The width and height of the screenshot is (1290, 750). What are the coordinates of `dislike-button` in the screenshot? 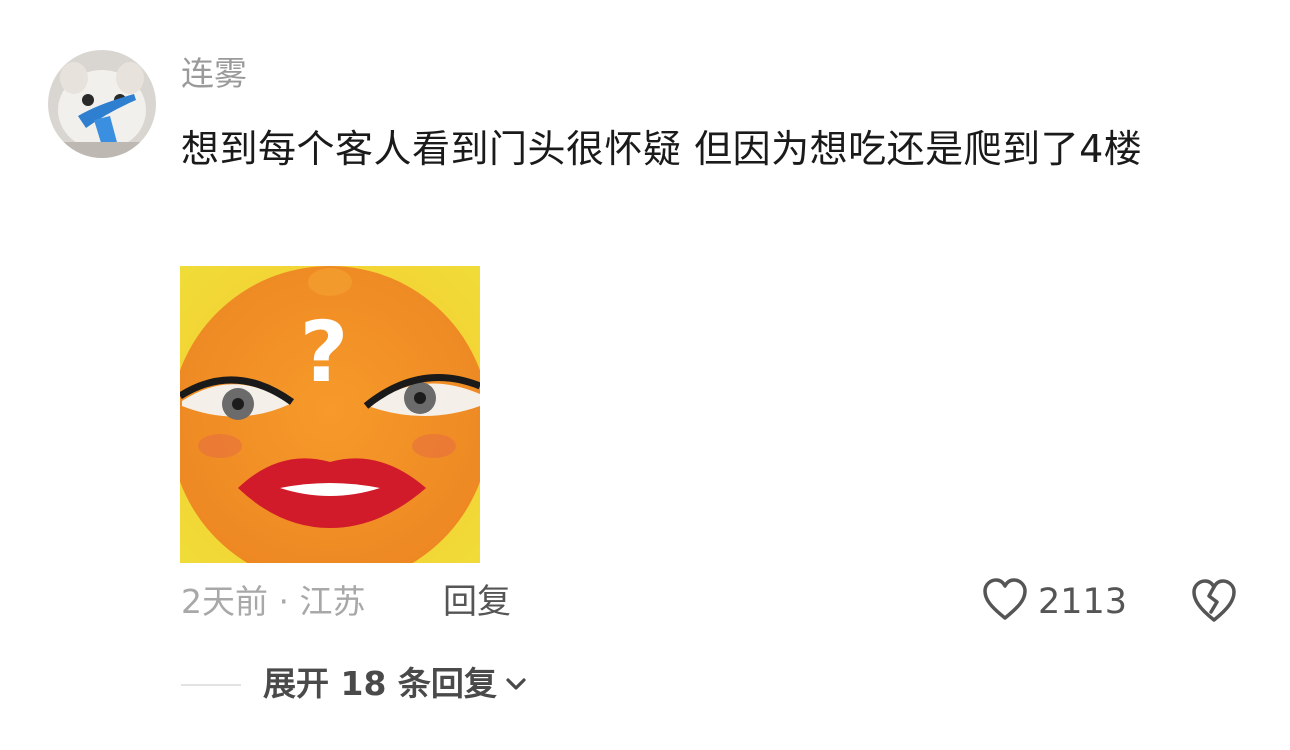 It's located at (1214, 603).